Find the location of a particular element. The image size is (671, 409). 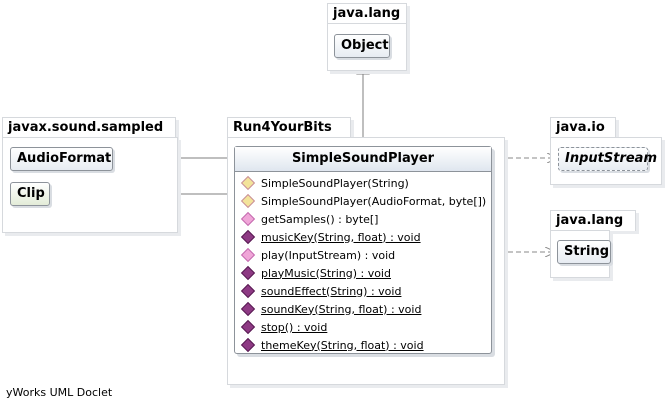

member-signature: getSamples() : byte[] is located at coordinates (320, 219).